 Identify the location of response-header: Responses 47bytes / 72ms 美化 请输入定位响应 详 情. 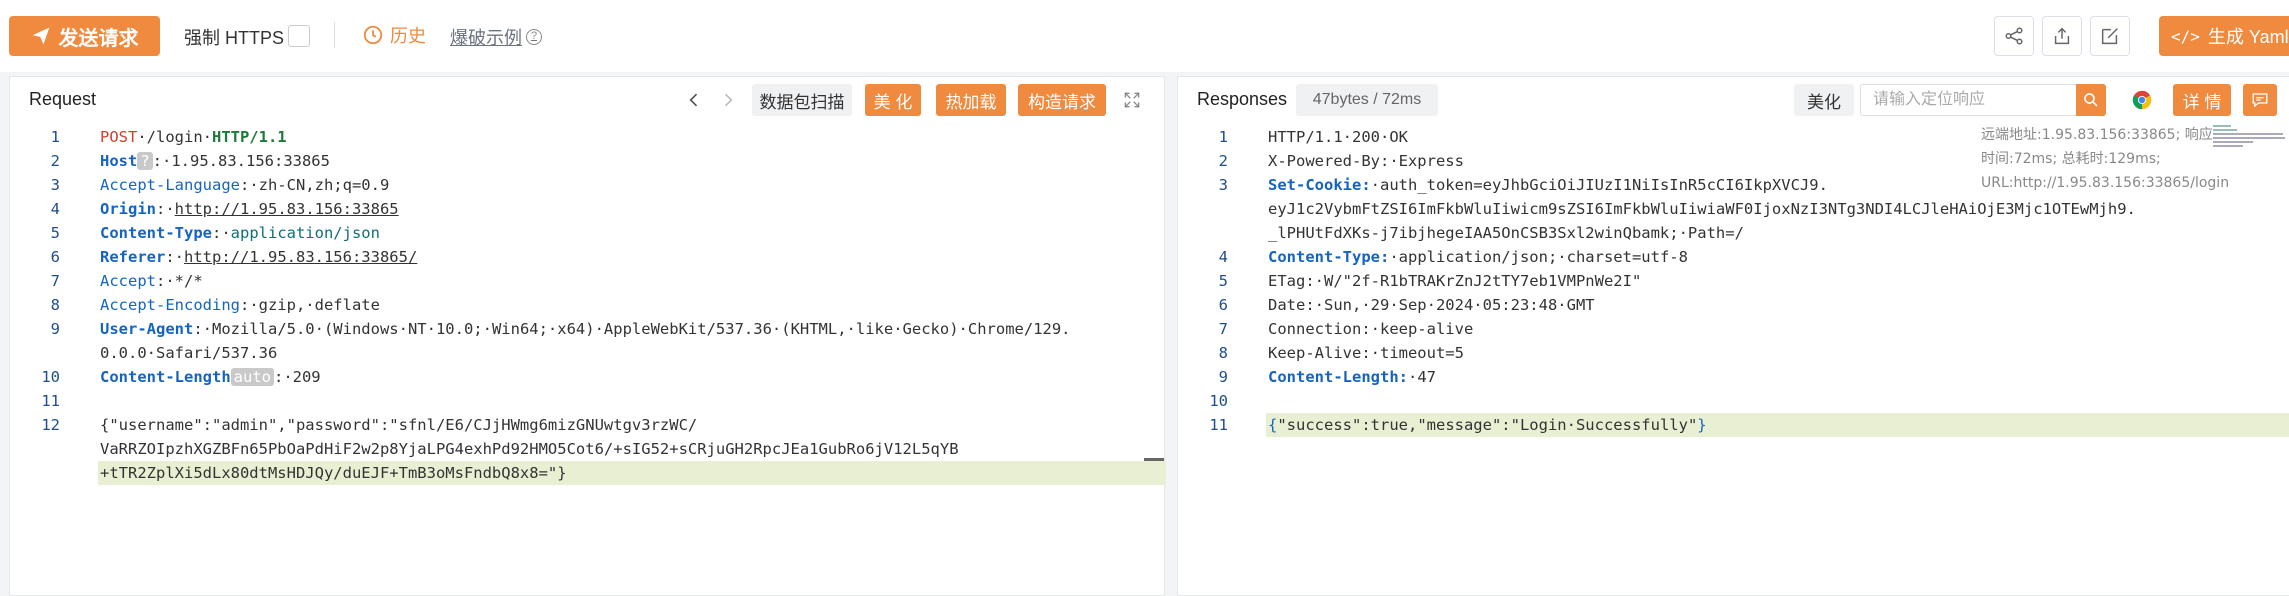
(1733, 100).